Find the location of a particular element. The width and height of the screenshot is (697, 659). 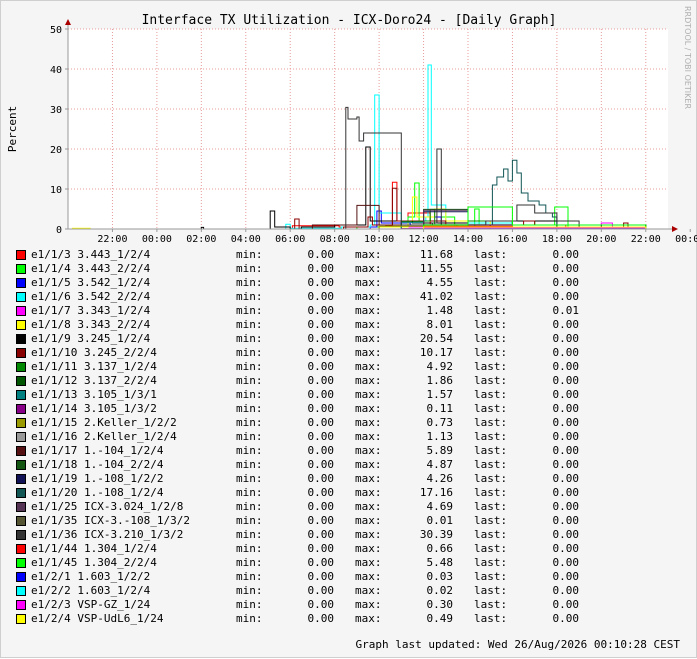

x-tick-label: 20:00 is located at coordinates (601, 239).